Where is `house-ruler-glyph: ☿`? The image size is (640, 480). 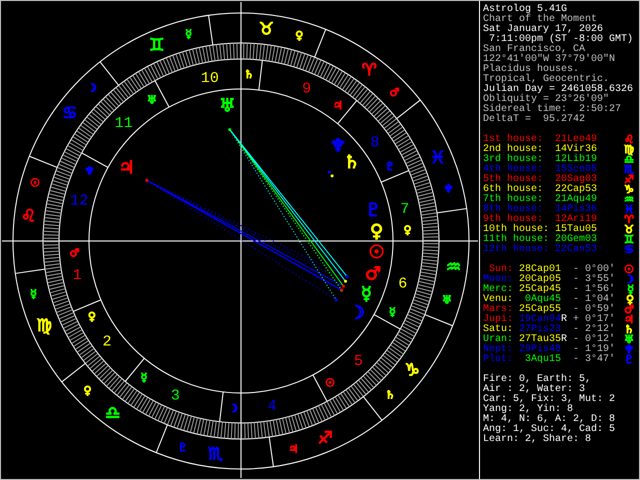 house-ruler-glyph: ☿ is located at coordinates (392, 311).